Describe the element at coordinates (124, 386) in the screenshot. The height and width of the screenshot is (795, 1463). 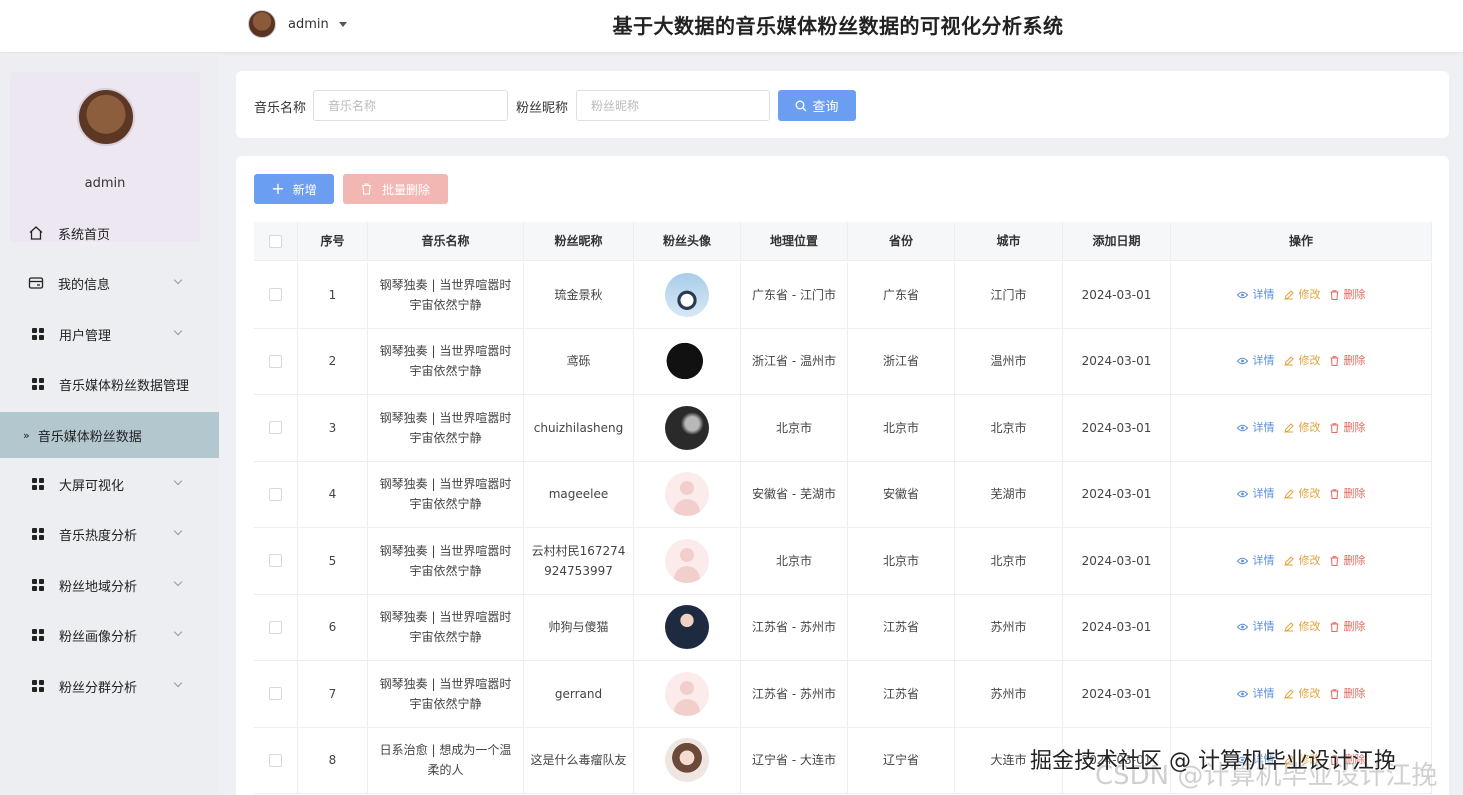
I see `sidebar-item-label: 音乐媒体粉丝数据管理` at that location.